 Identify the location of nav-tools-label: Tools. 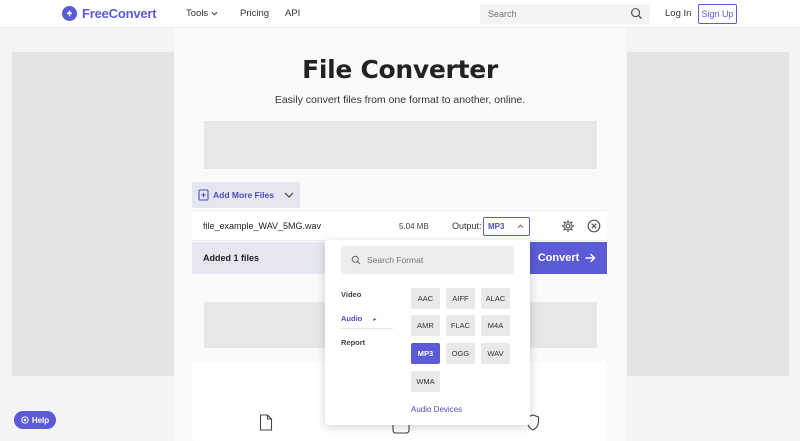
(197, 13).